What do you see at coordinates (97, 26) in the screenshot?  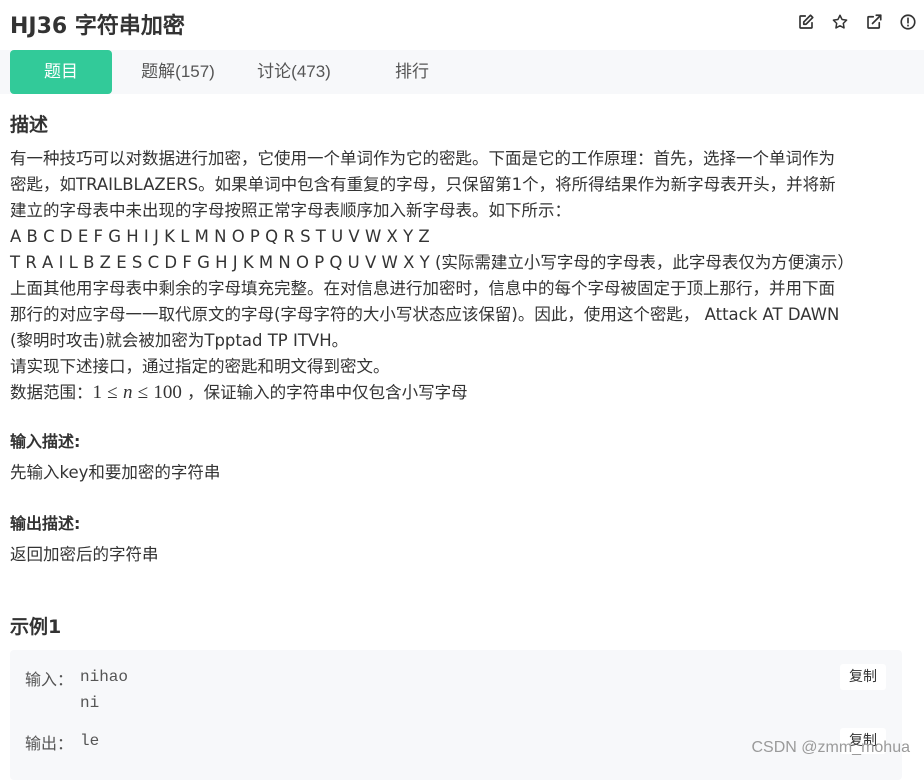 I see `problem-title: HJ36 字符串加密` at bounding box center [97, 26].